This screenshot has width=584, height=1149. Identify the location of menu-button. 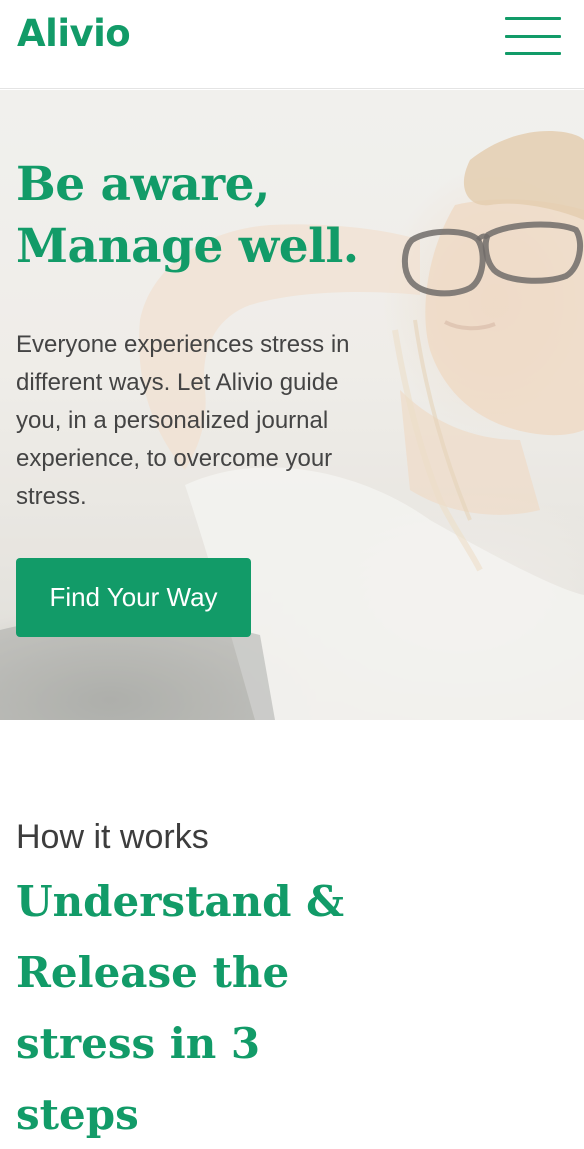
(534, 36).